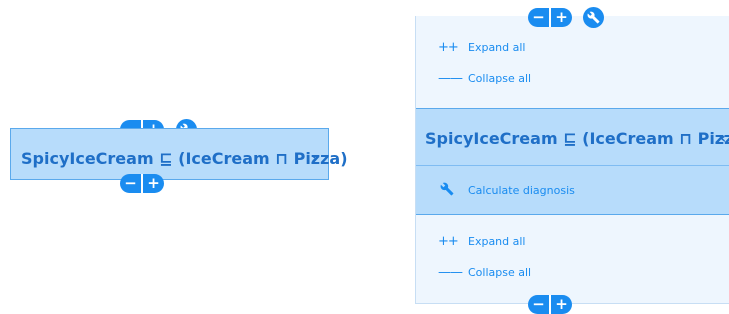  I want to click on collapse-all-top: —— Collapse all, so click(572, 79).